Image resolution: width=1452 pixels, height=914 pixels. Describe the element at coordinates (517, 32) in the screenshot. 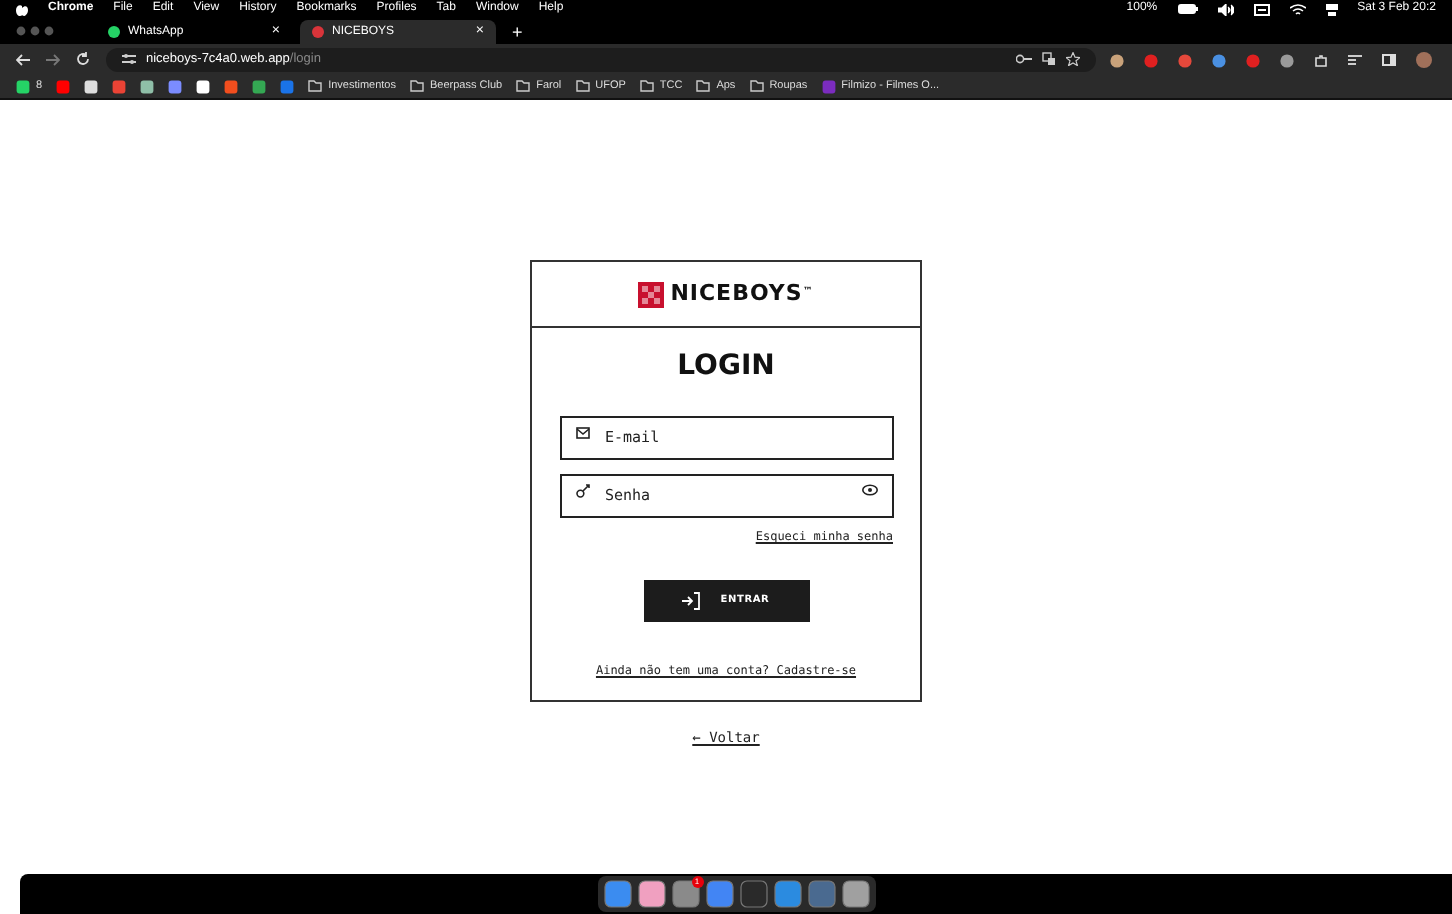

I see `new-tab-button: +` at that location.